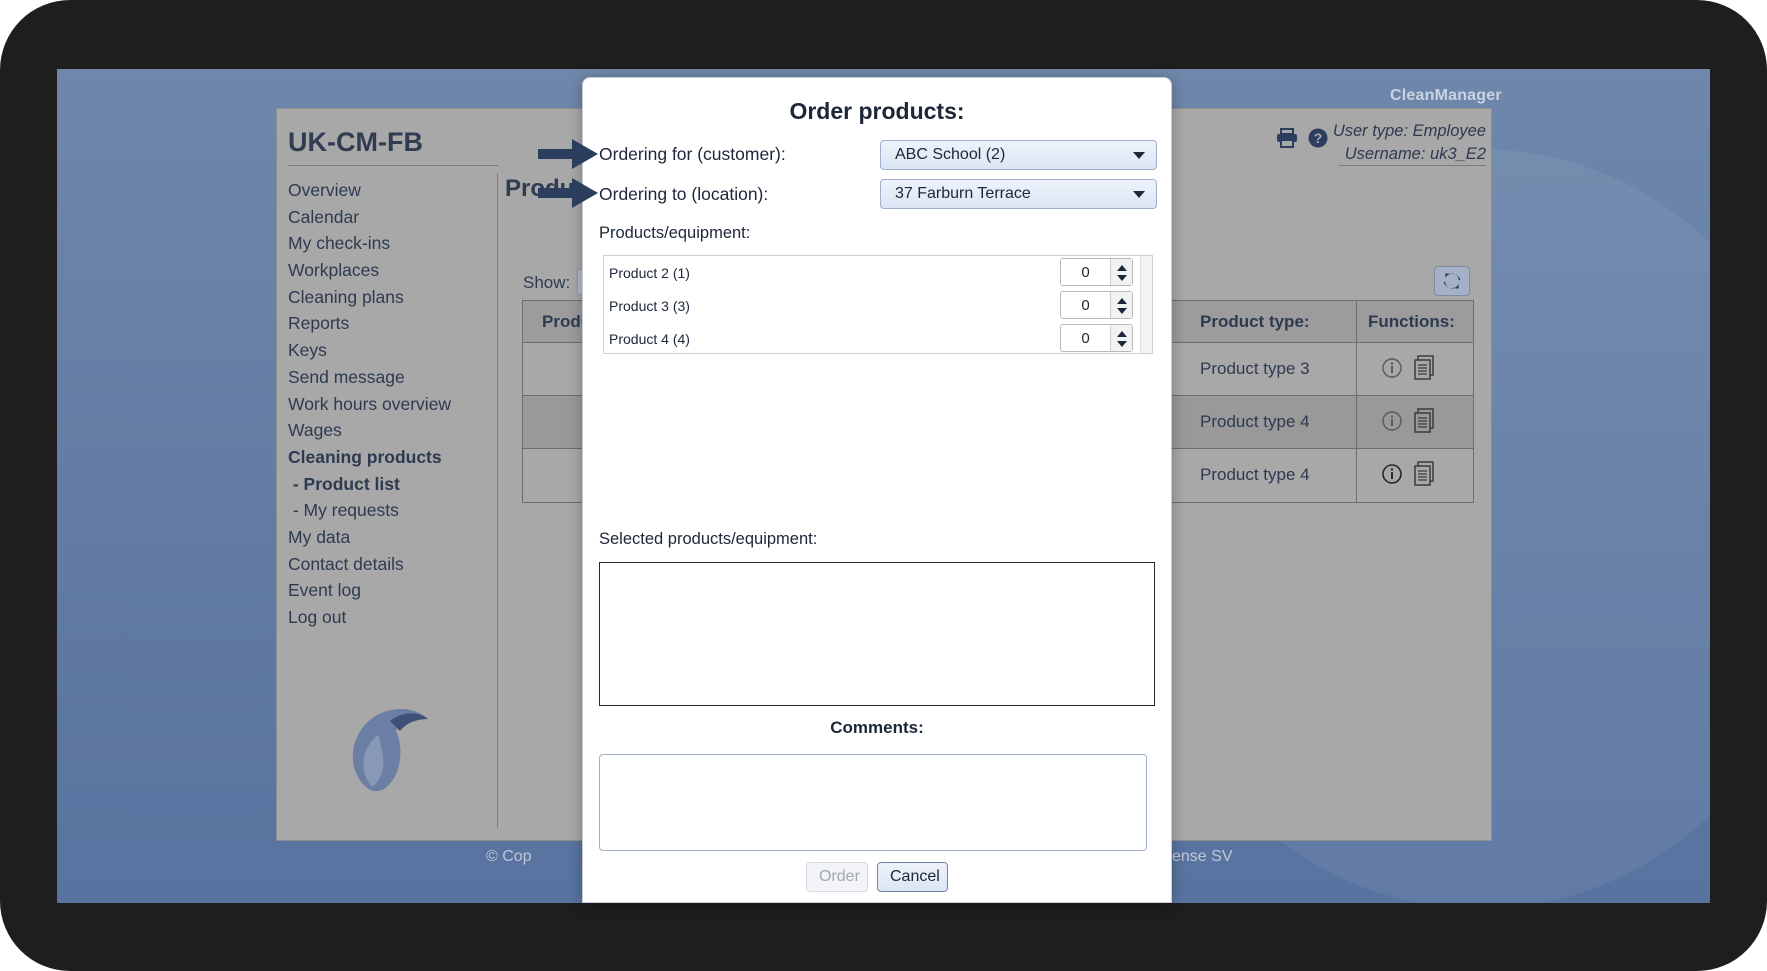 Image resolution: width=1767 pixels, height=971 pixels. I want to click on refresh-icon, so click(1452, 281).